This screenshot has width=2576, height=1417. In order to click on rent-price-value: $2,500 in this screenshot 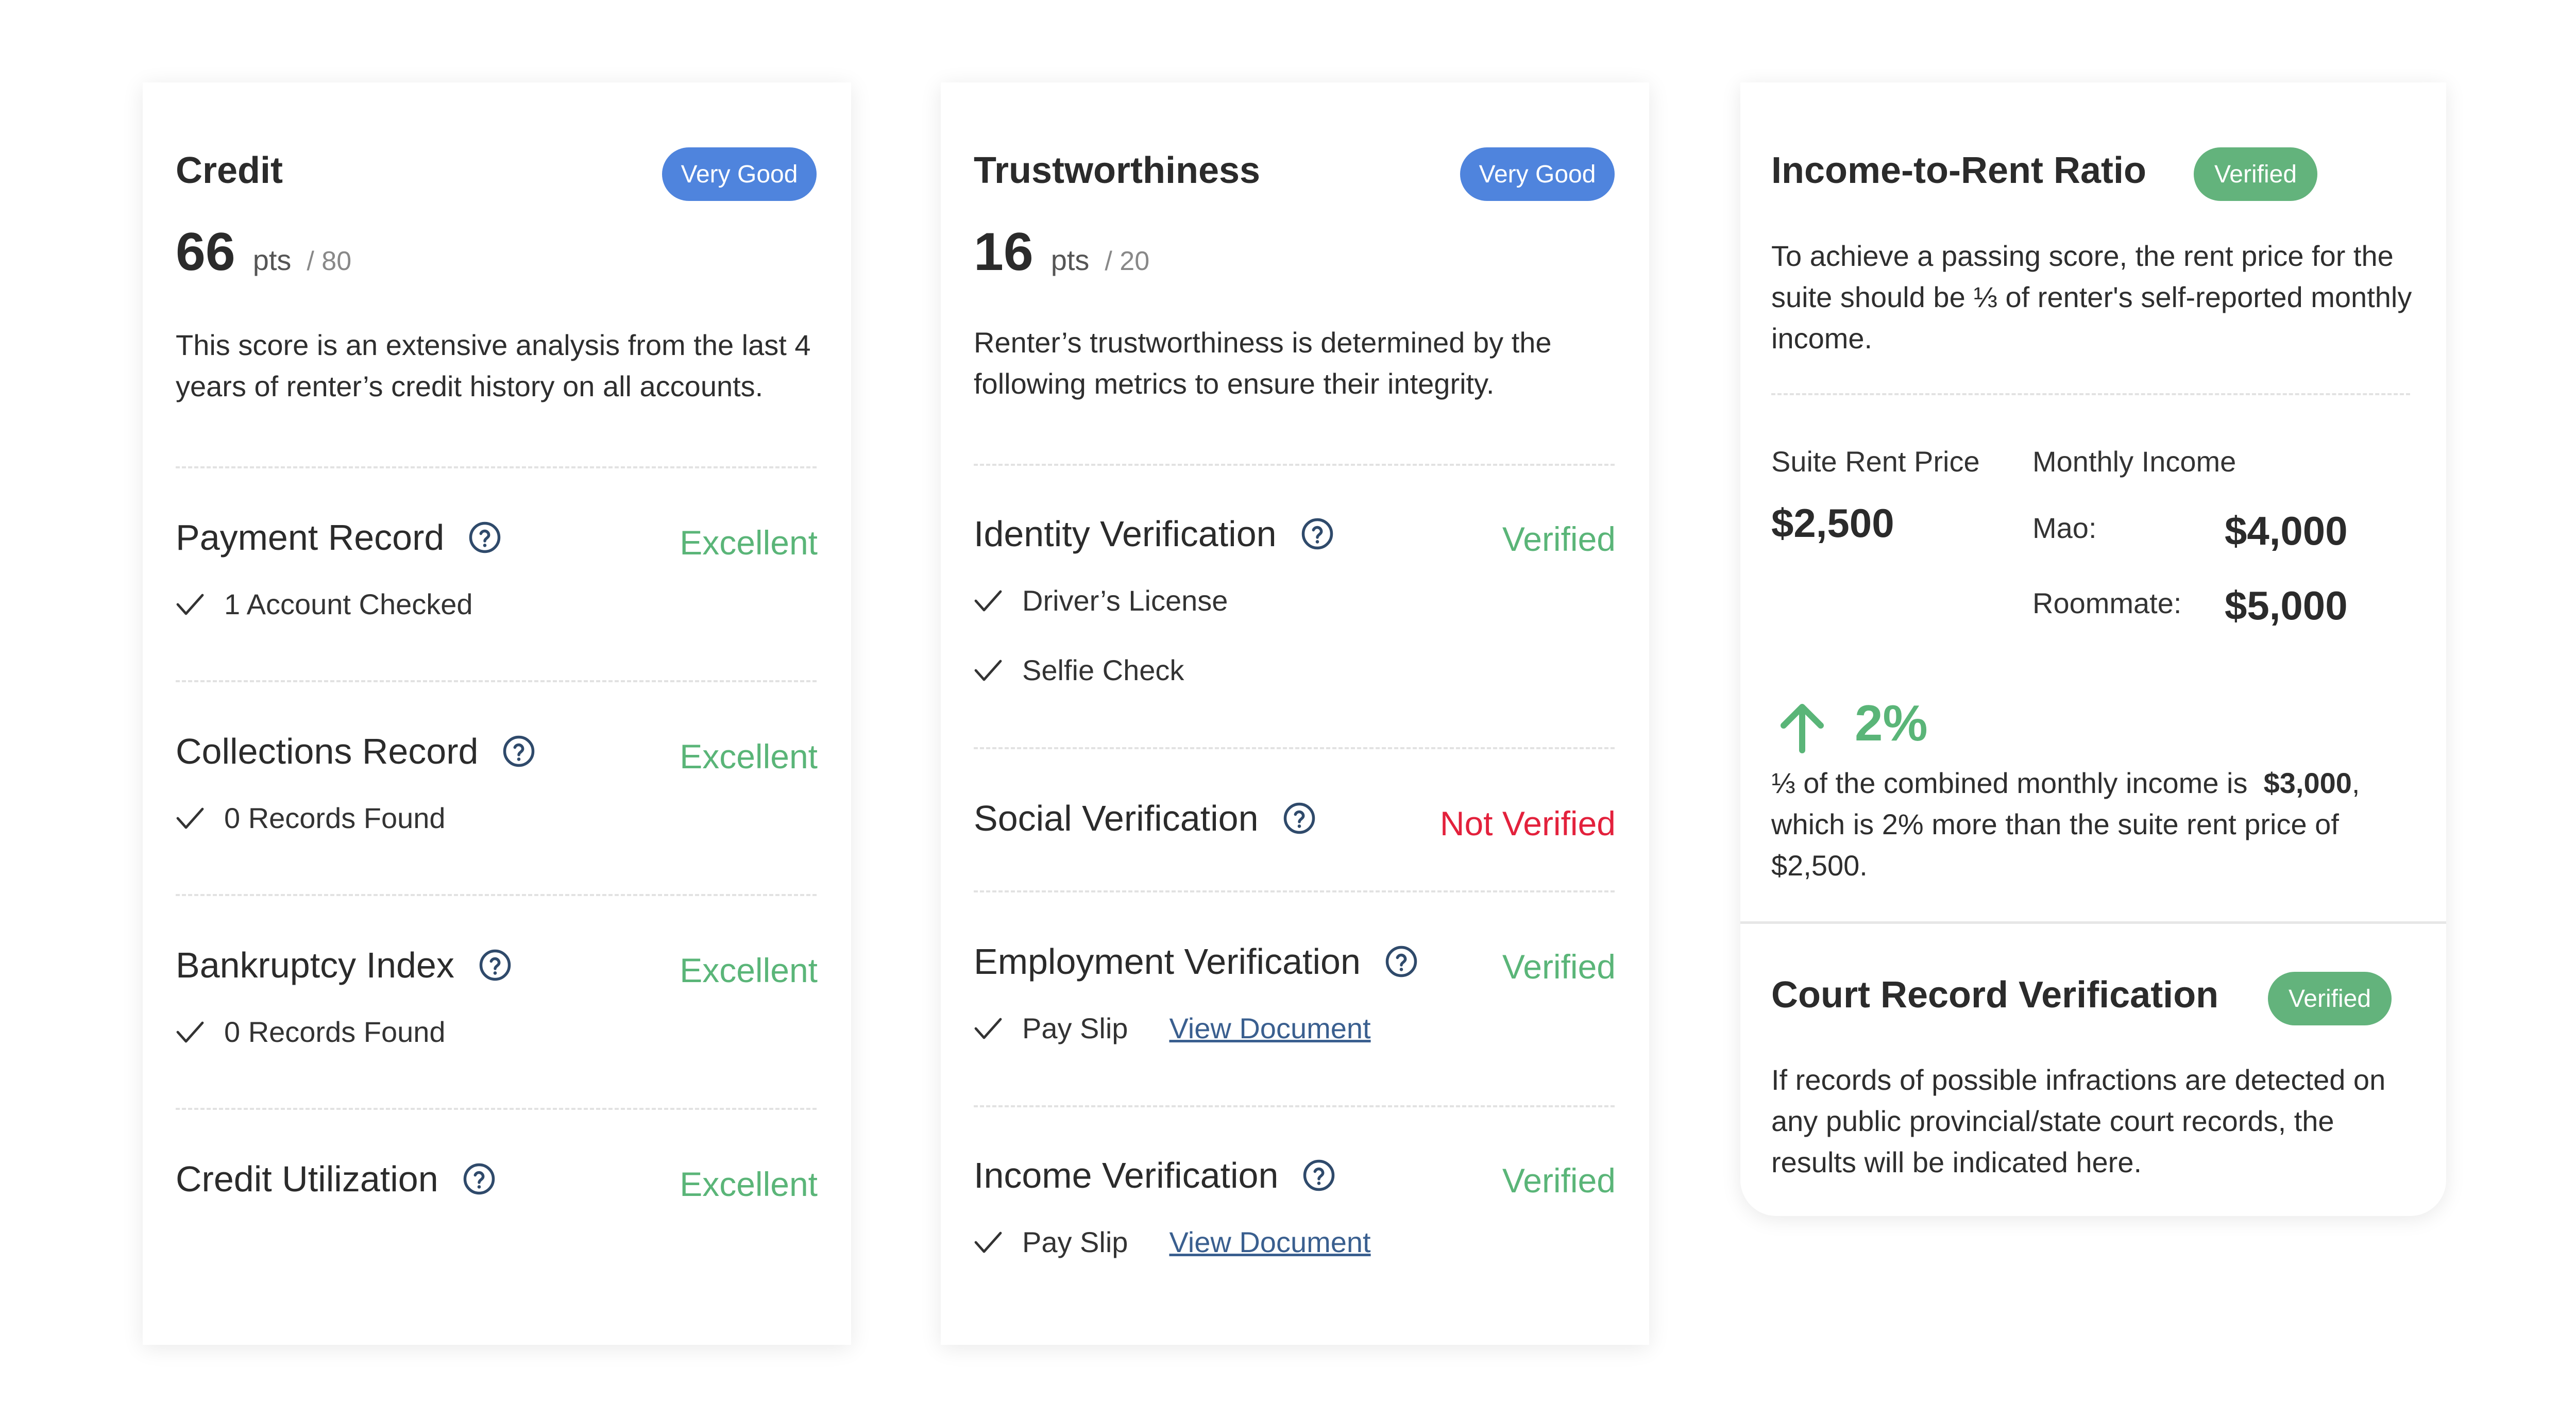, I will do `click(1832, 523)`.